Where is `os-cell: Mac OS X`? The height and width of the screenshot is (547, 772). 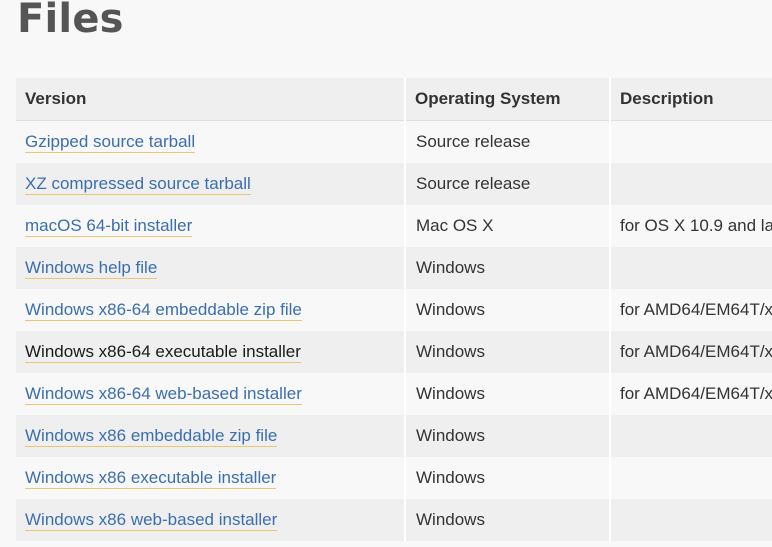
os-cell: Mac OS X is located at coordinates (508, 226).